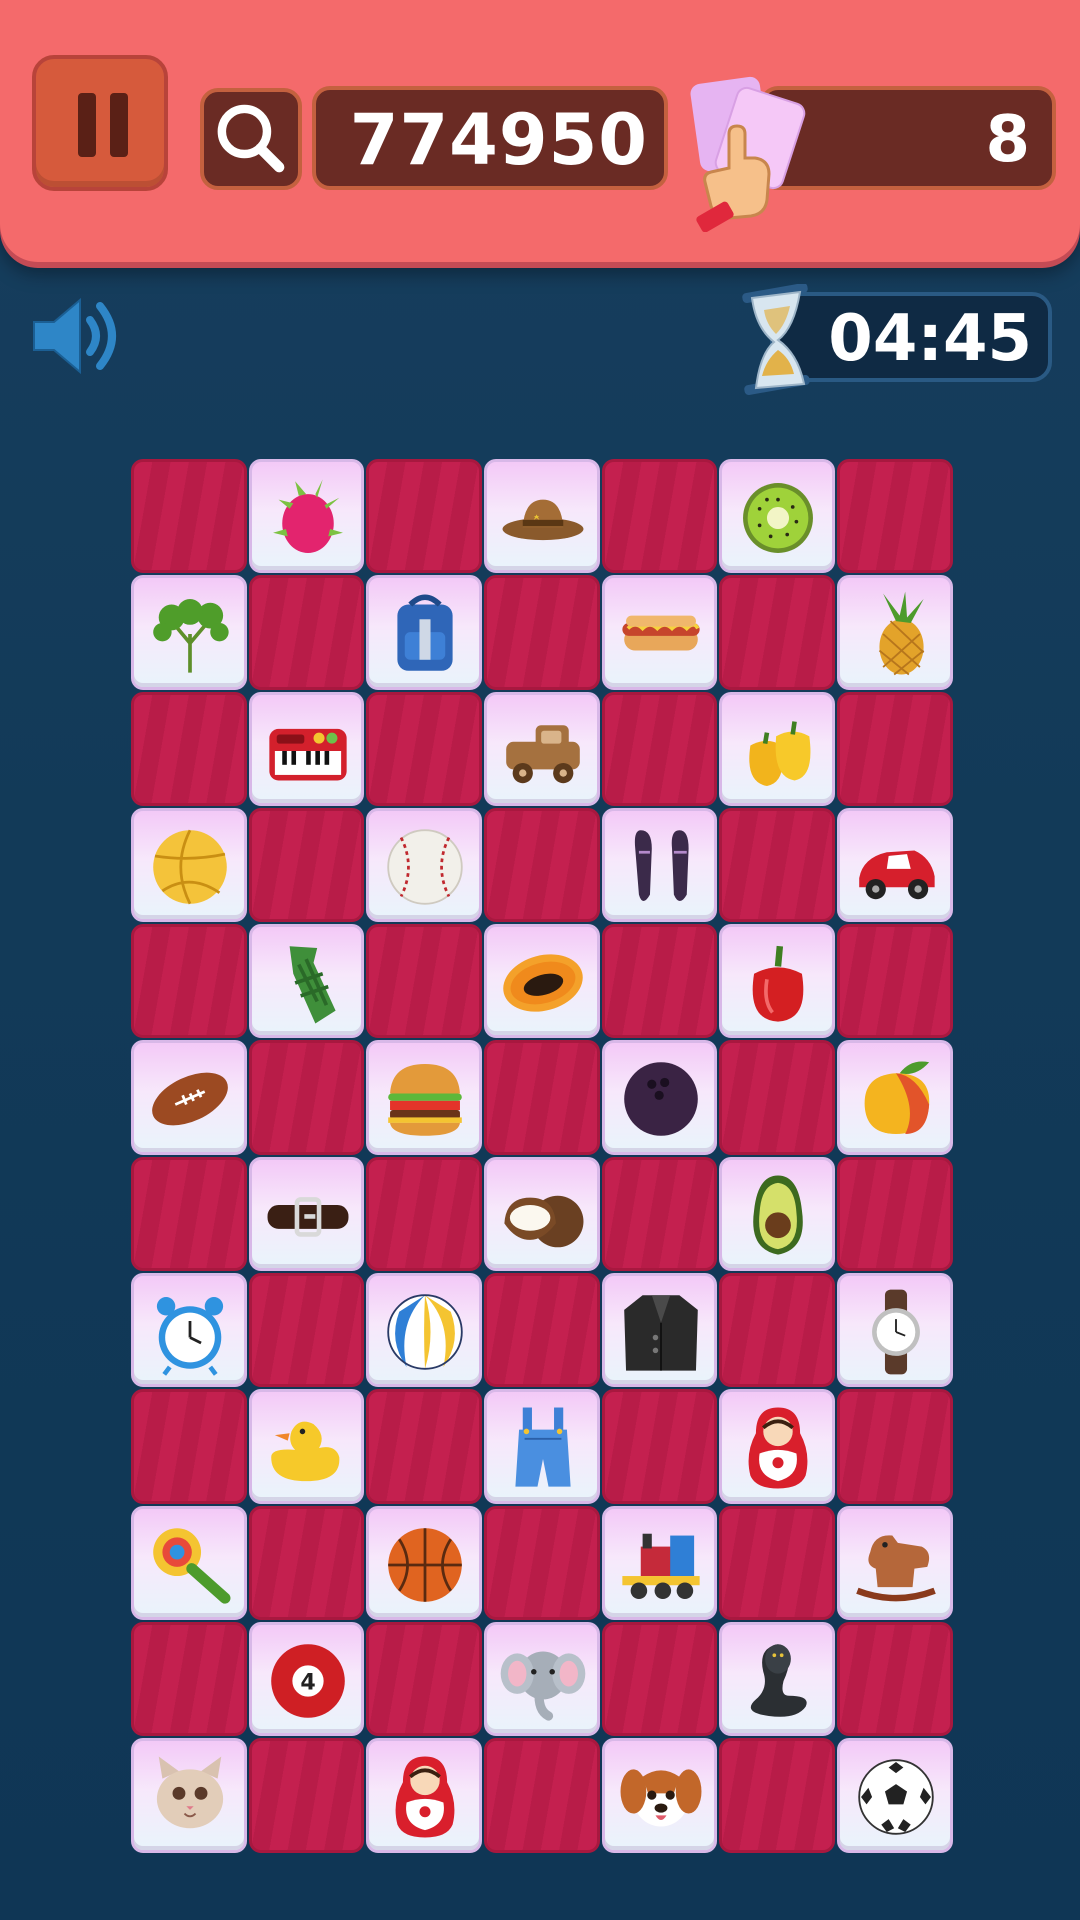  What do you see at coordinates (424, 1097) in the screenshot?
I see `burger-tile` at bounding box center [424, 1097].